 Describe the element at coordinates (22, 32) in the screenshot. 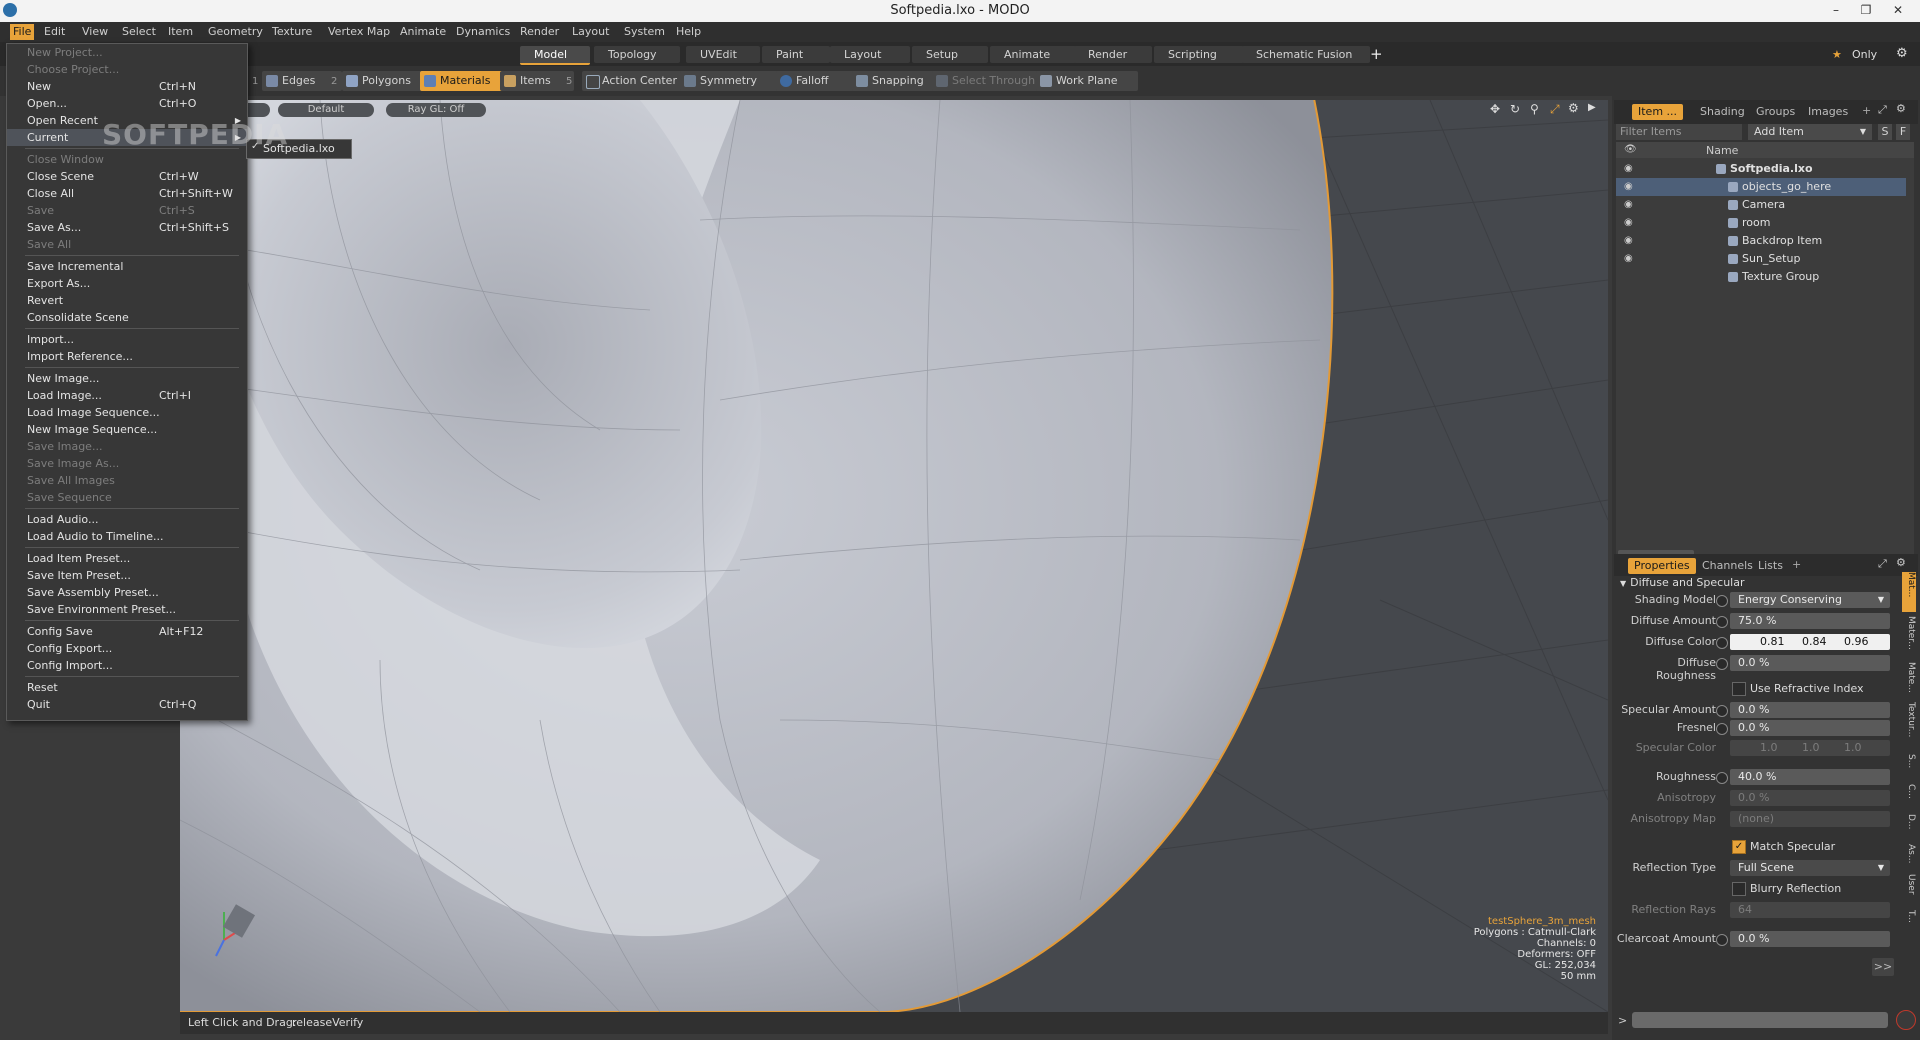

I see `menu-file: File` at that location.